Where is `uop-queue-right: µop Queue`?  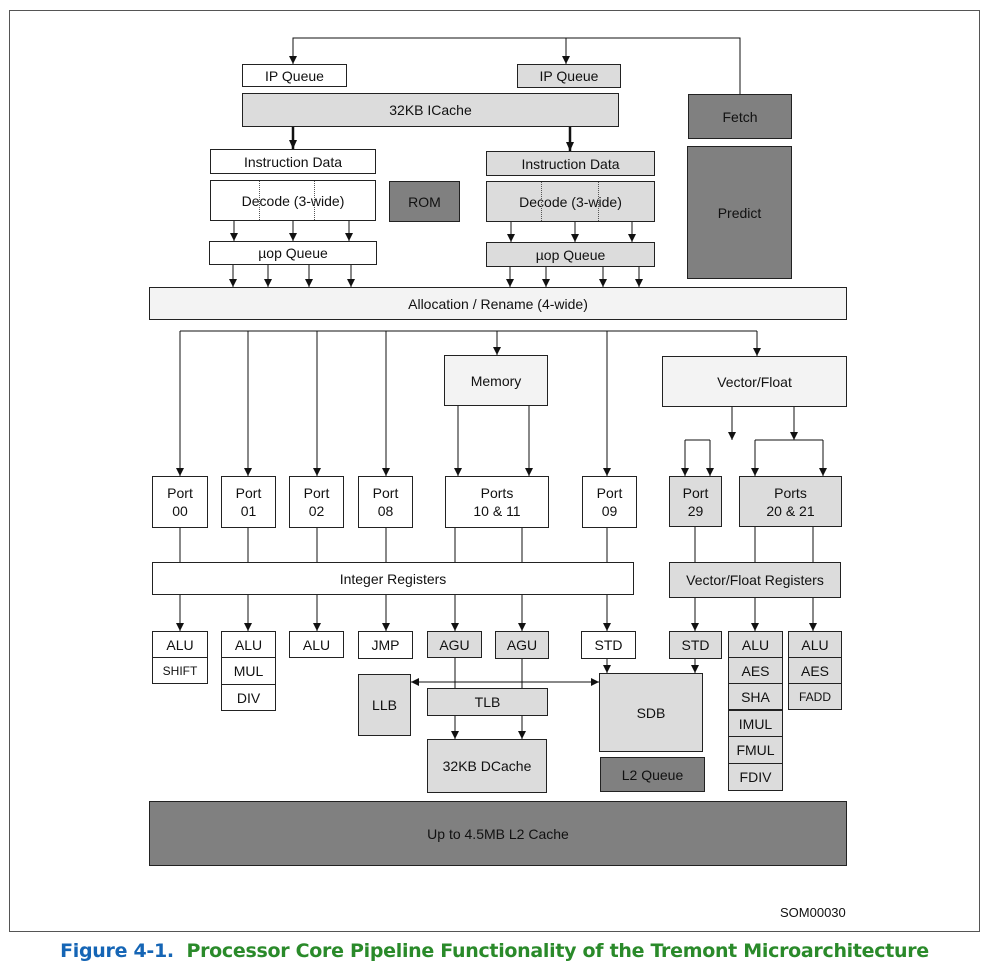
uop-queue-right: µop Queue is located at coordinates (570, 254).